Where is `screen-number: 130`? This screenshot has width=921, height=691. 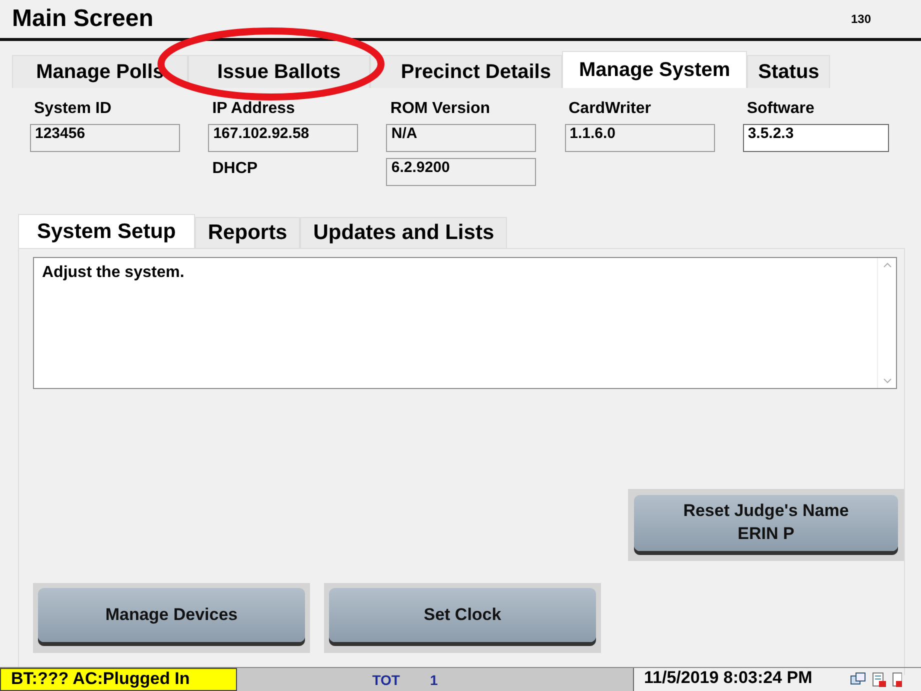
screen-number: 130 is located at coordinates (860, 19).